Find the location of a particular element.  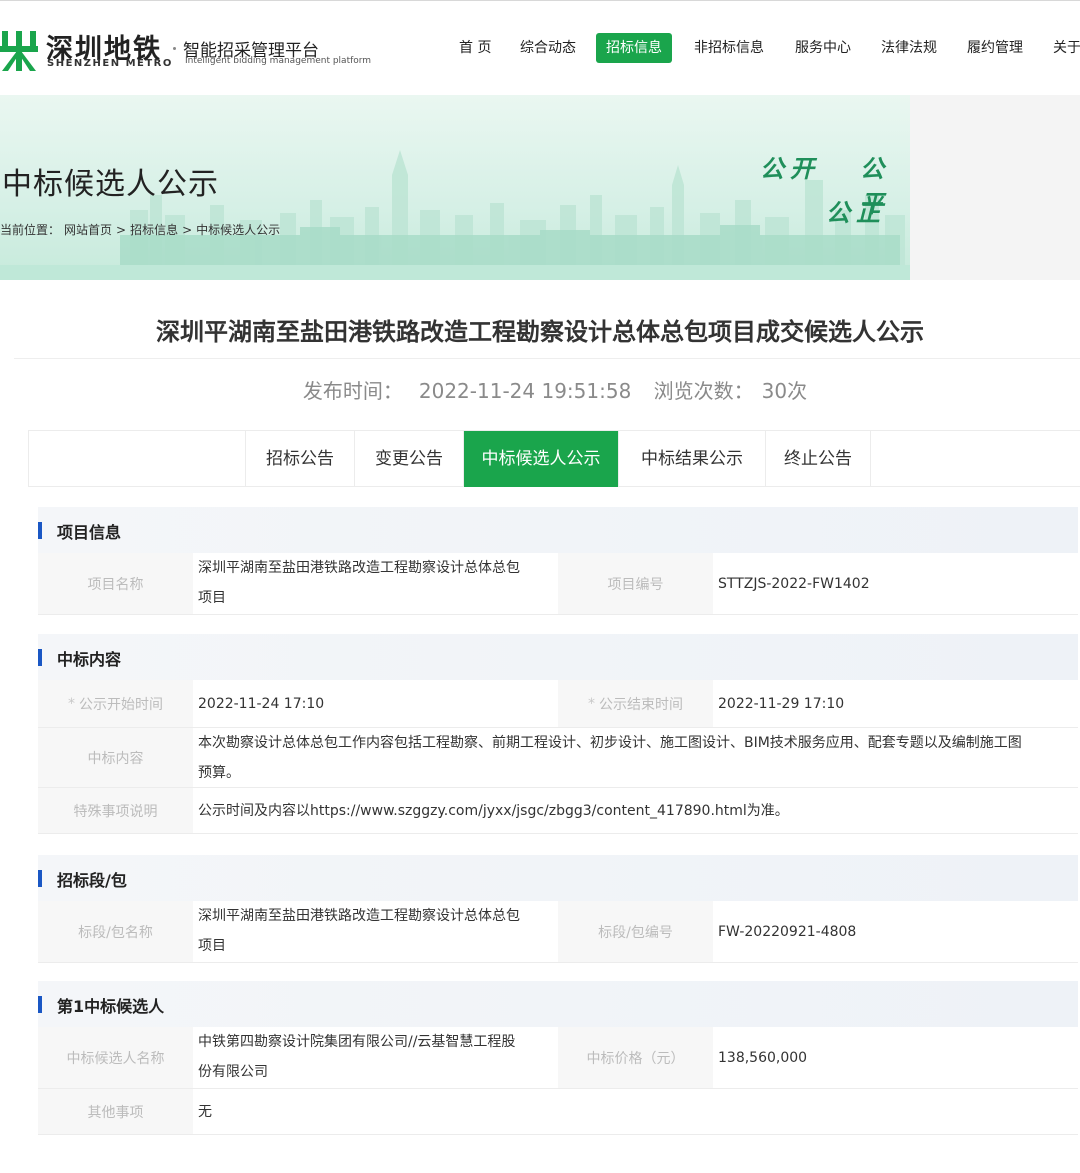

nav-item-news: 综合动态 is located at coordinates (548, 48).